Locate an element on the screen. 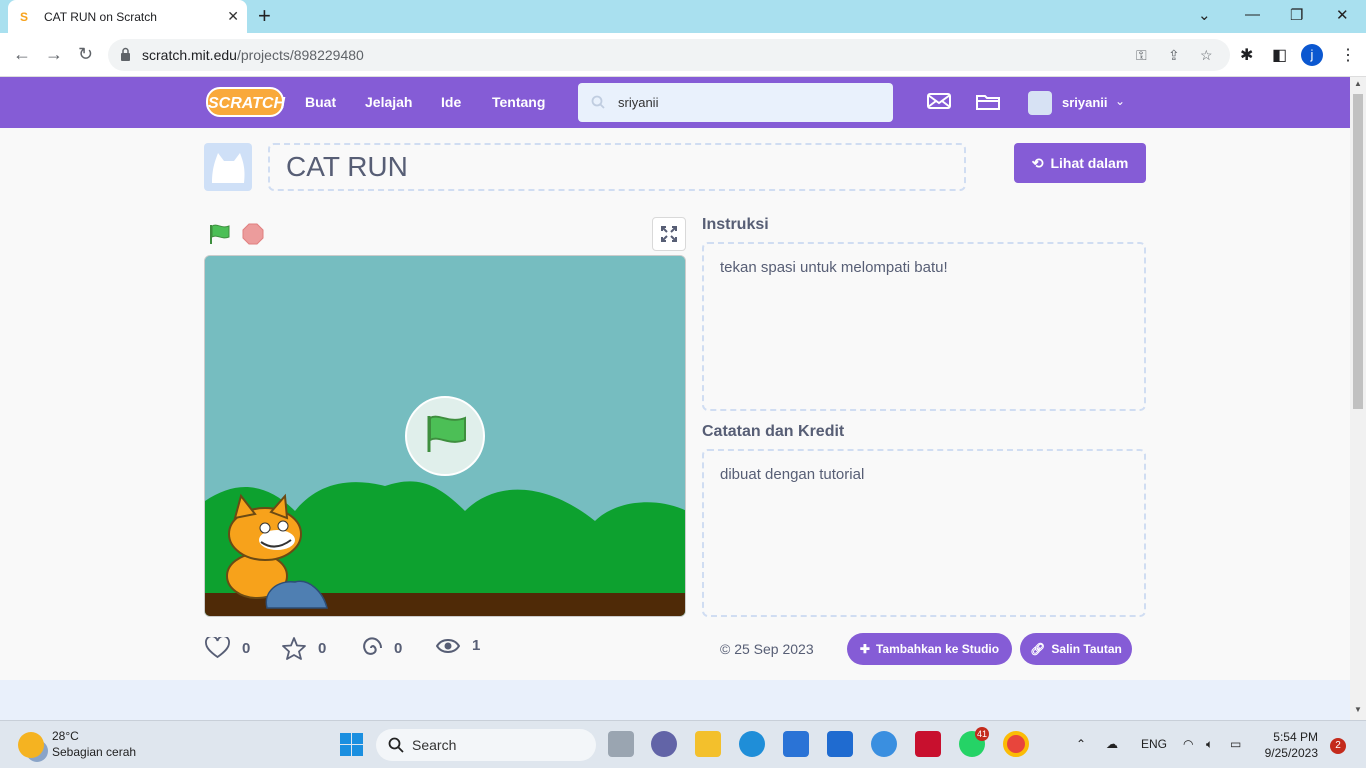 Image resolution: width=1366 pixels, height=768 pixels. url-path: /projects/898229480 is located at coordinates (300, 55).